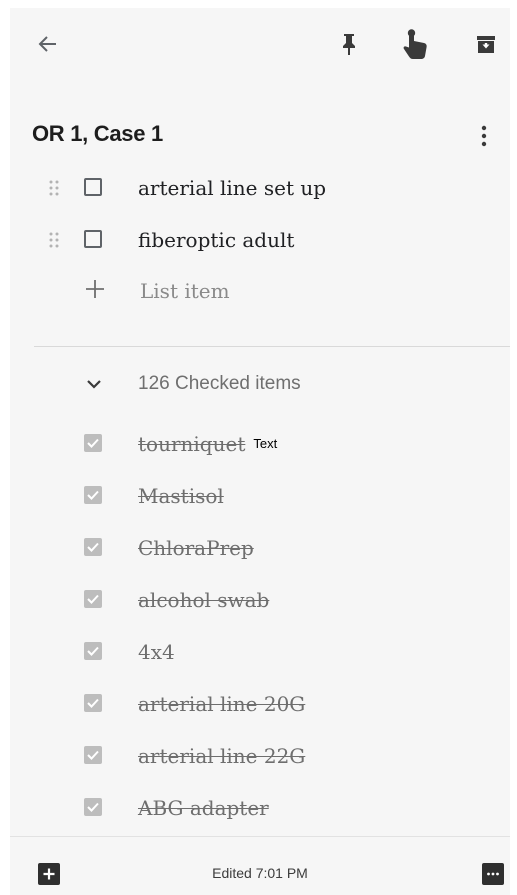 This screenshot has width=517, height=895. Describe the element at coordinates (203, 808) in the screenshot. I see `checked-item-label: ABG adapter` at that location.